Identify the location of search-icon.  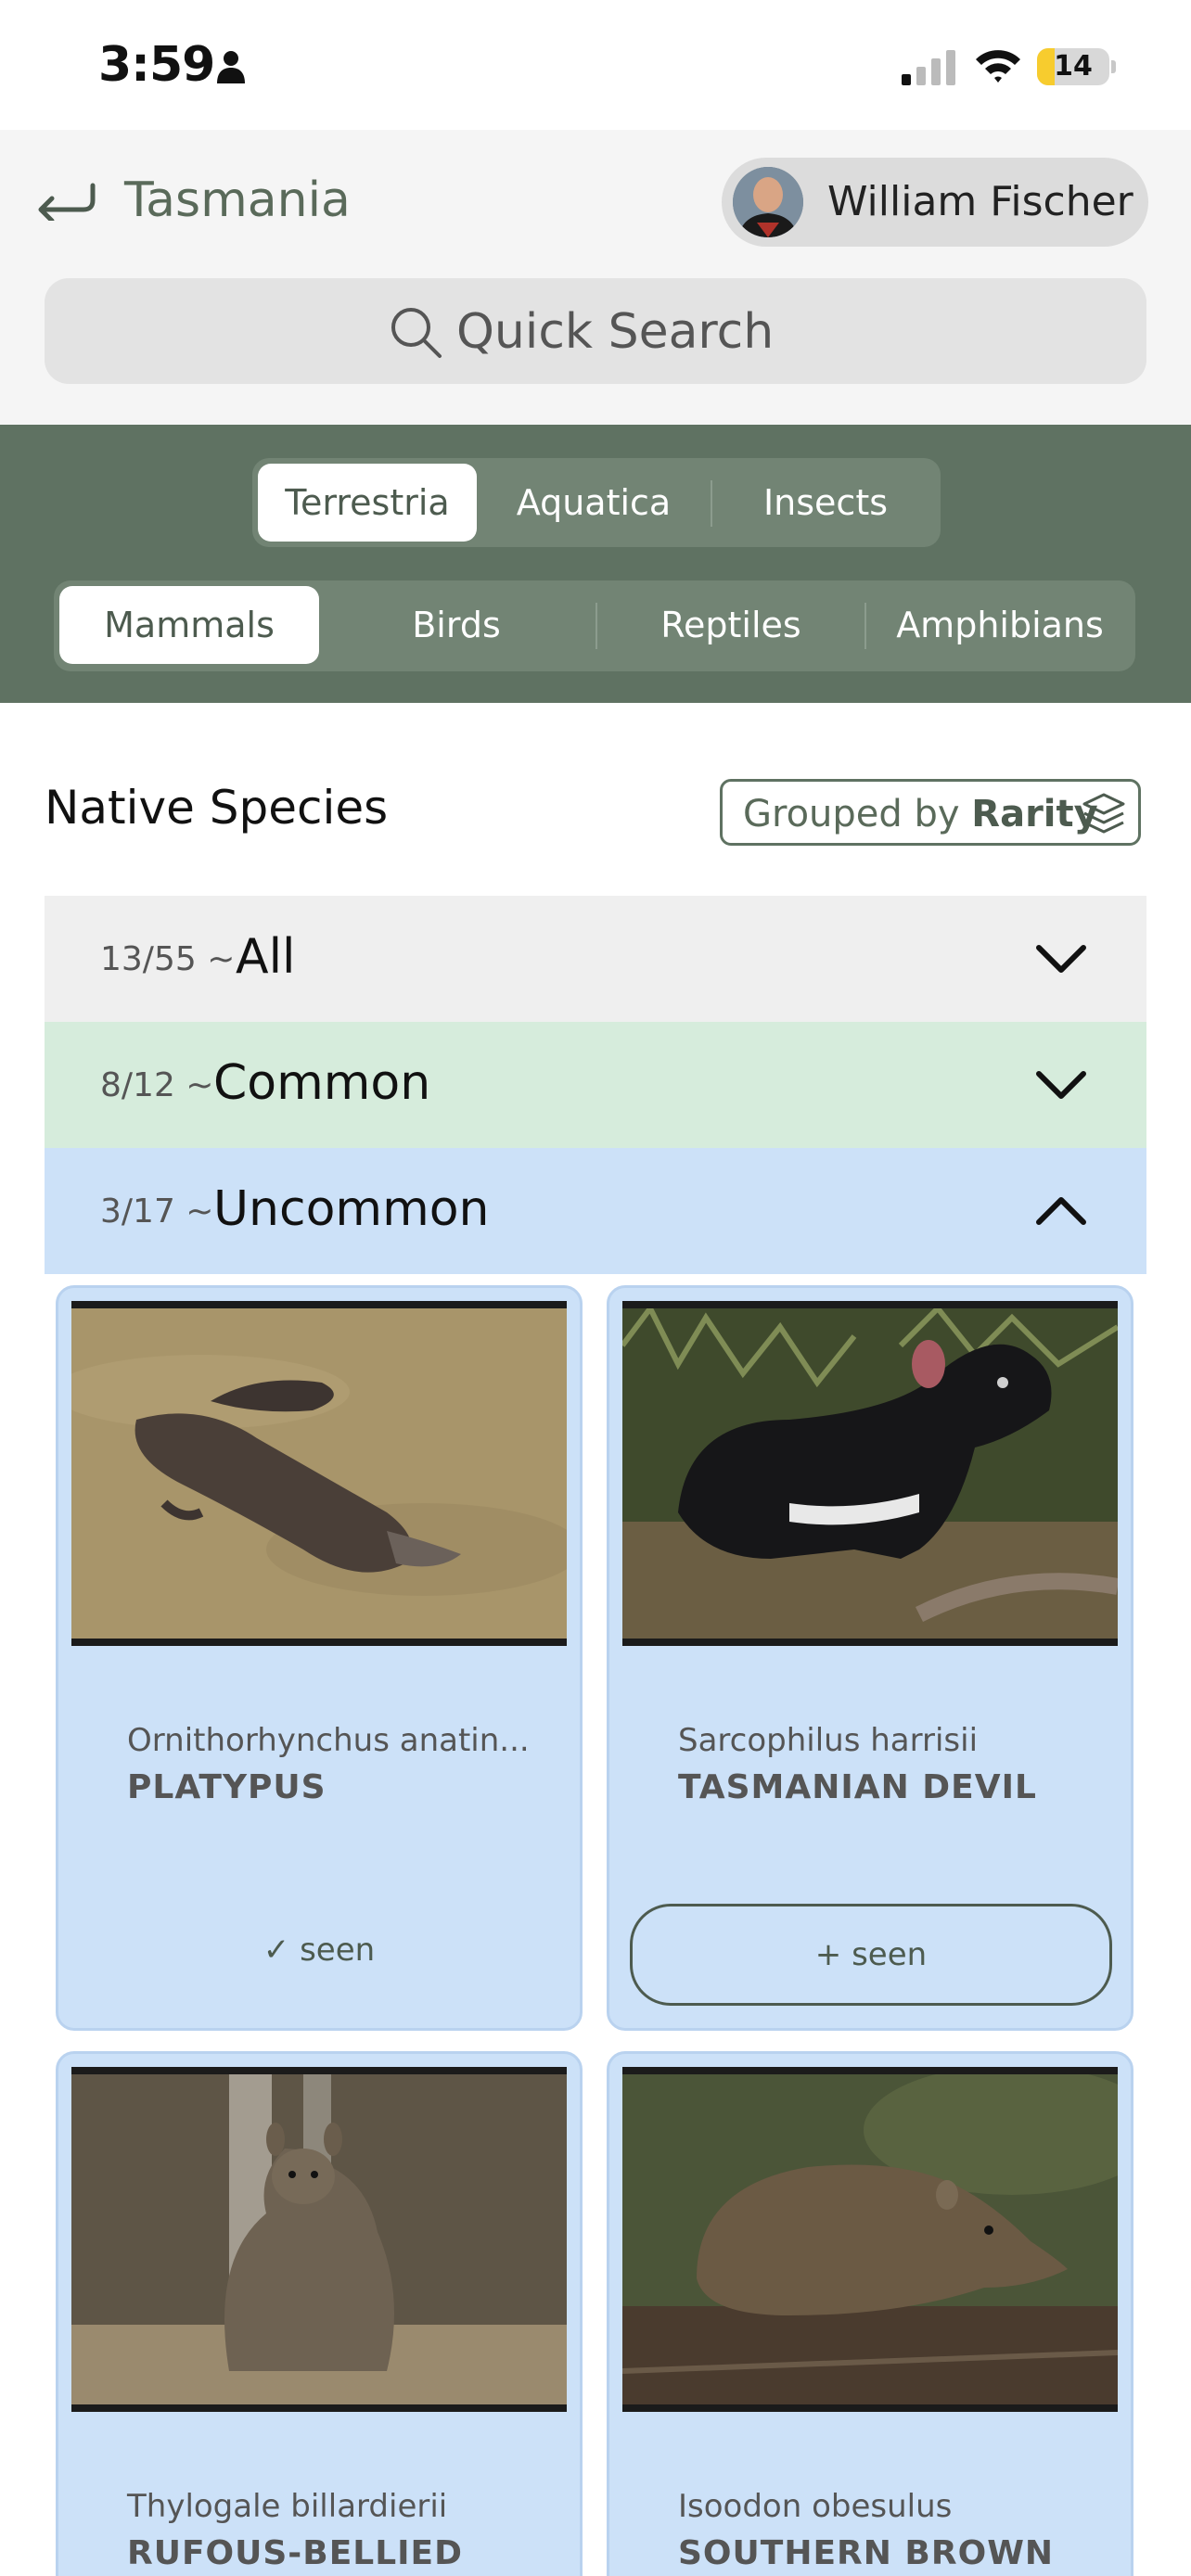
(416, 333).